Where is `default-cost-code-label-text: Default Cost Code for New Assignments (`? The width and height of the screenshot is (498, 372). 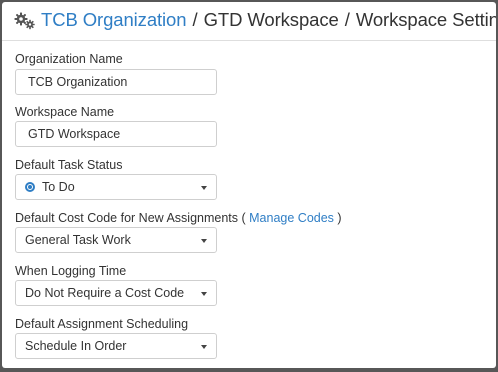 default-cost-code-label-text: Default Cost Code for New Assignments ( is located at coordinates (130, 218).